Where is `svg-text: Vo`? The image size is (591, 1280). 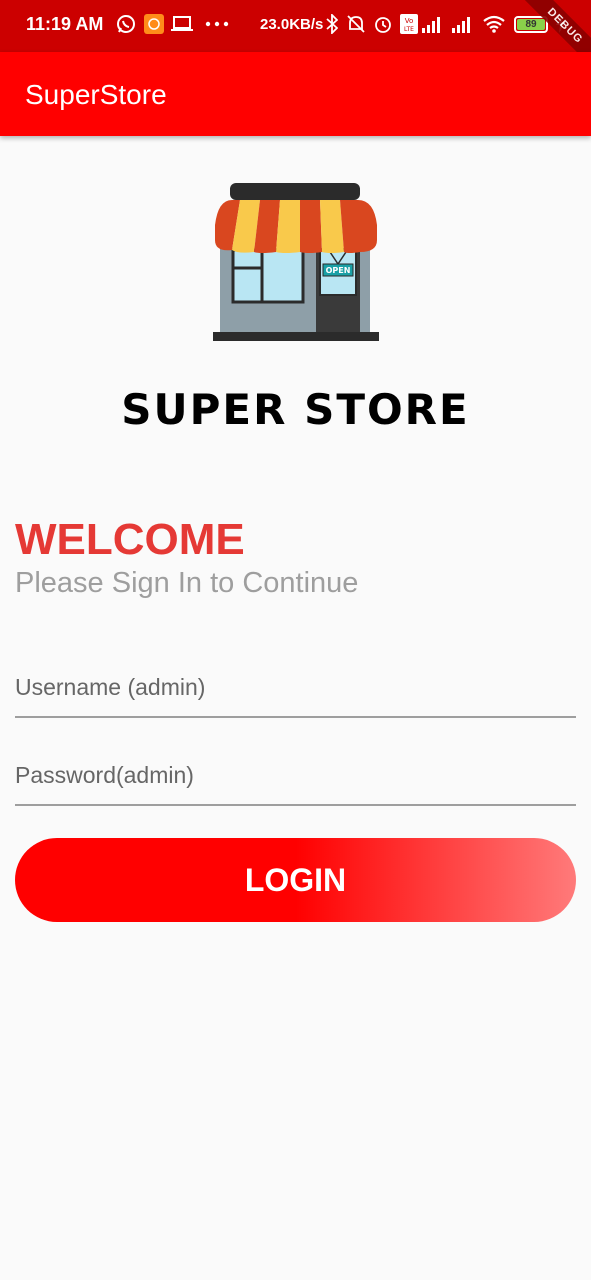
svg-text: Vo is located at coordinates (409, 21).